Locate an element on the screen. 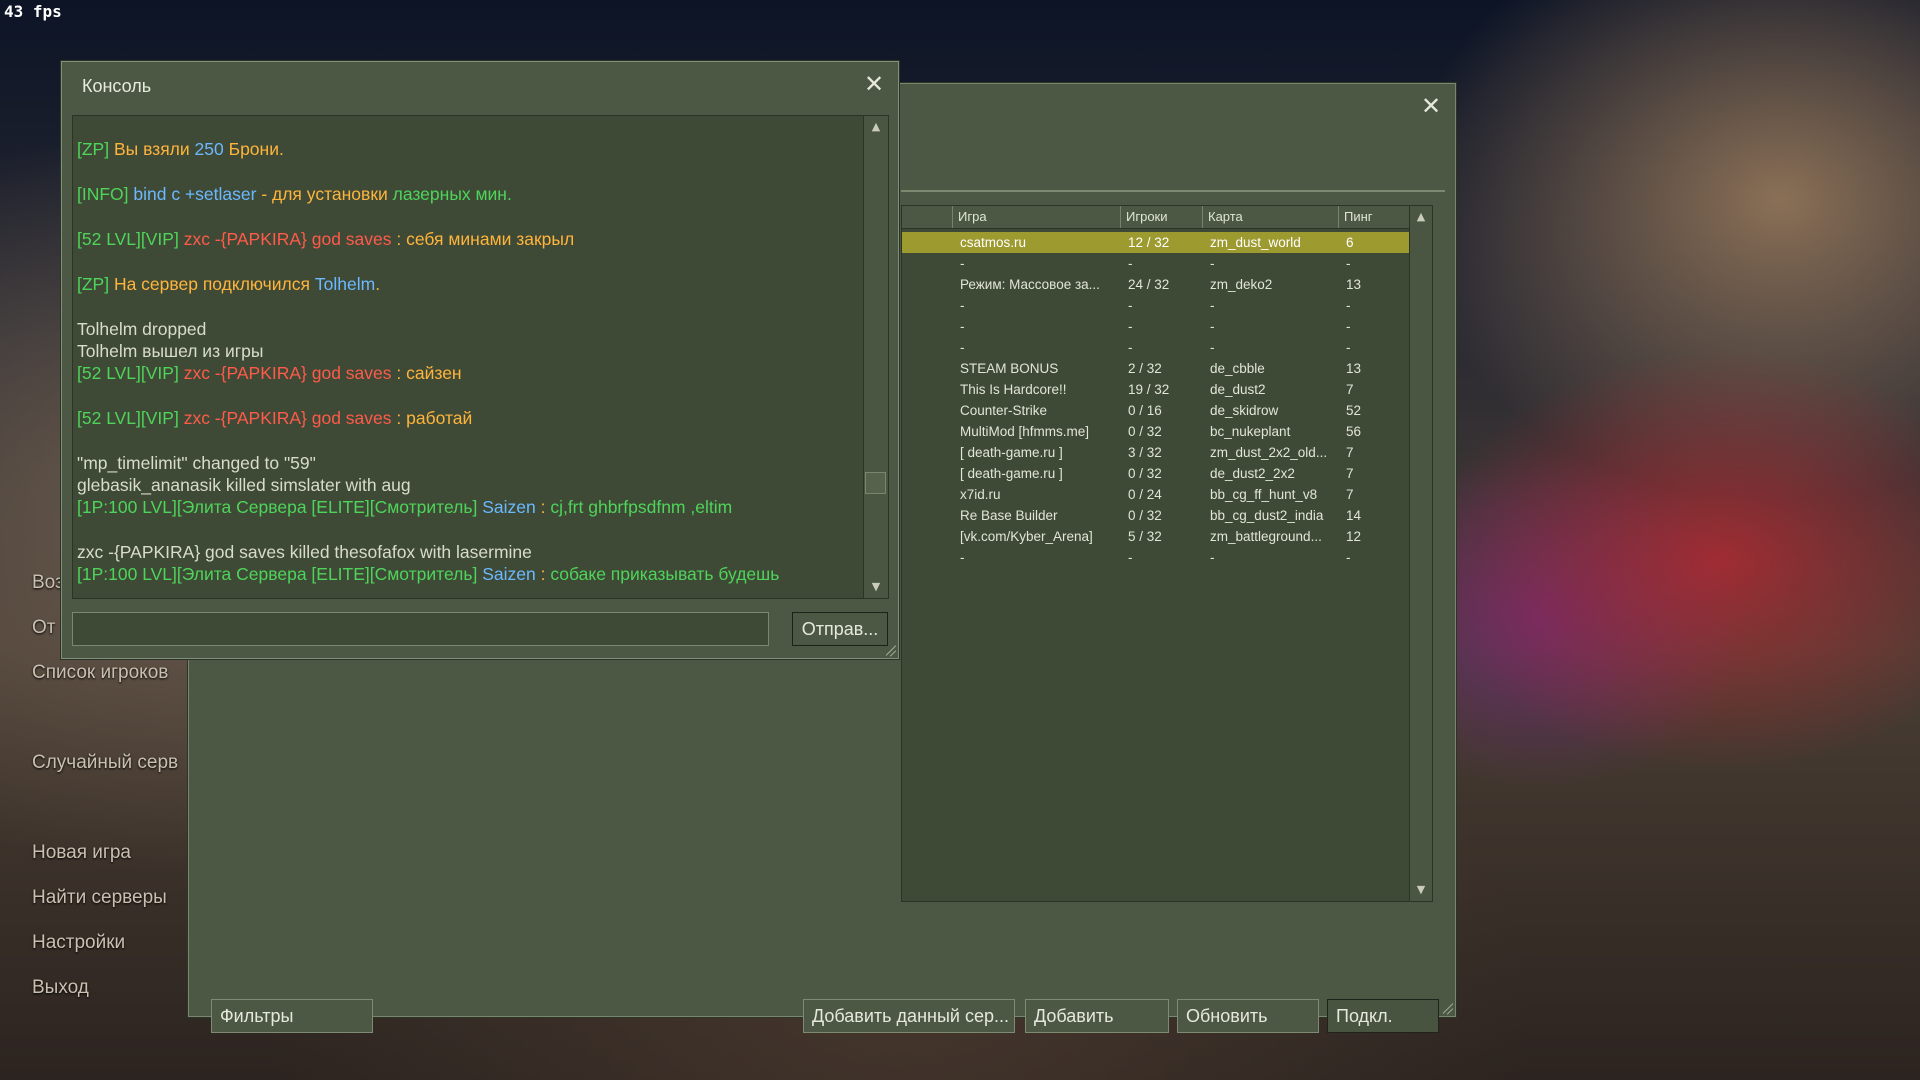 The width and height of the screenshot is (1920, 1080). server-ping: 56 is located at coordinates (1354, 431).